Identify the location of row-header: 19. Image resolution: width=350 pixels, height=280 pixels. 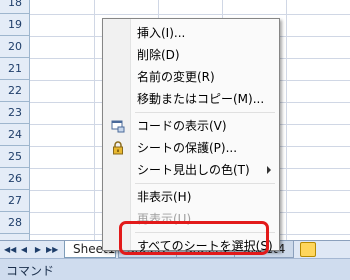
(15, 25).